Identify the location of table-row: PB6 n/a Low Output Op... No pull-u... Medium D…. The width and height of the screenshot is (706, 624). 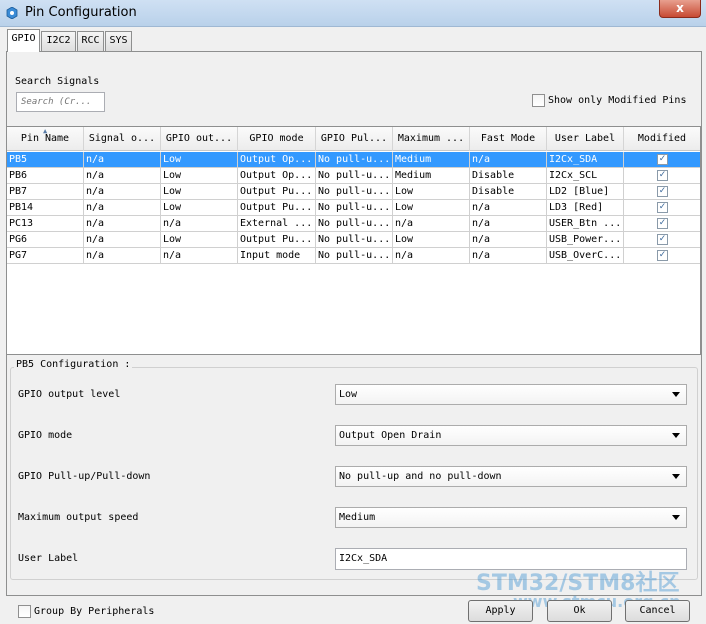
(353, 176).